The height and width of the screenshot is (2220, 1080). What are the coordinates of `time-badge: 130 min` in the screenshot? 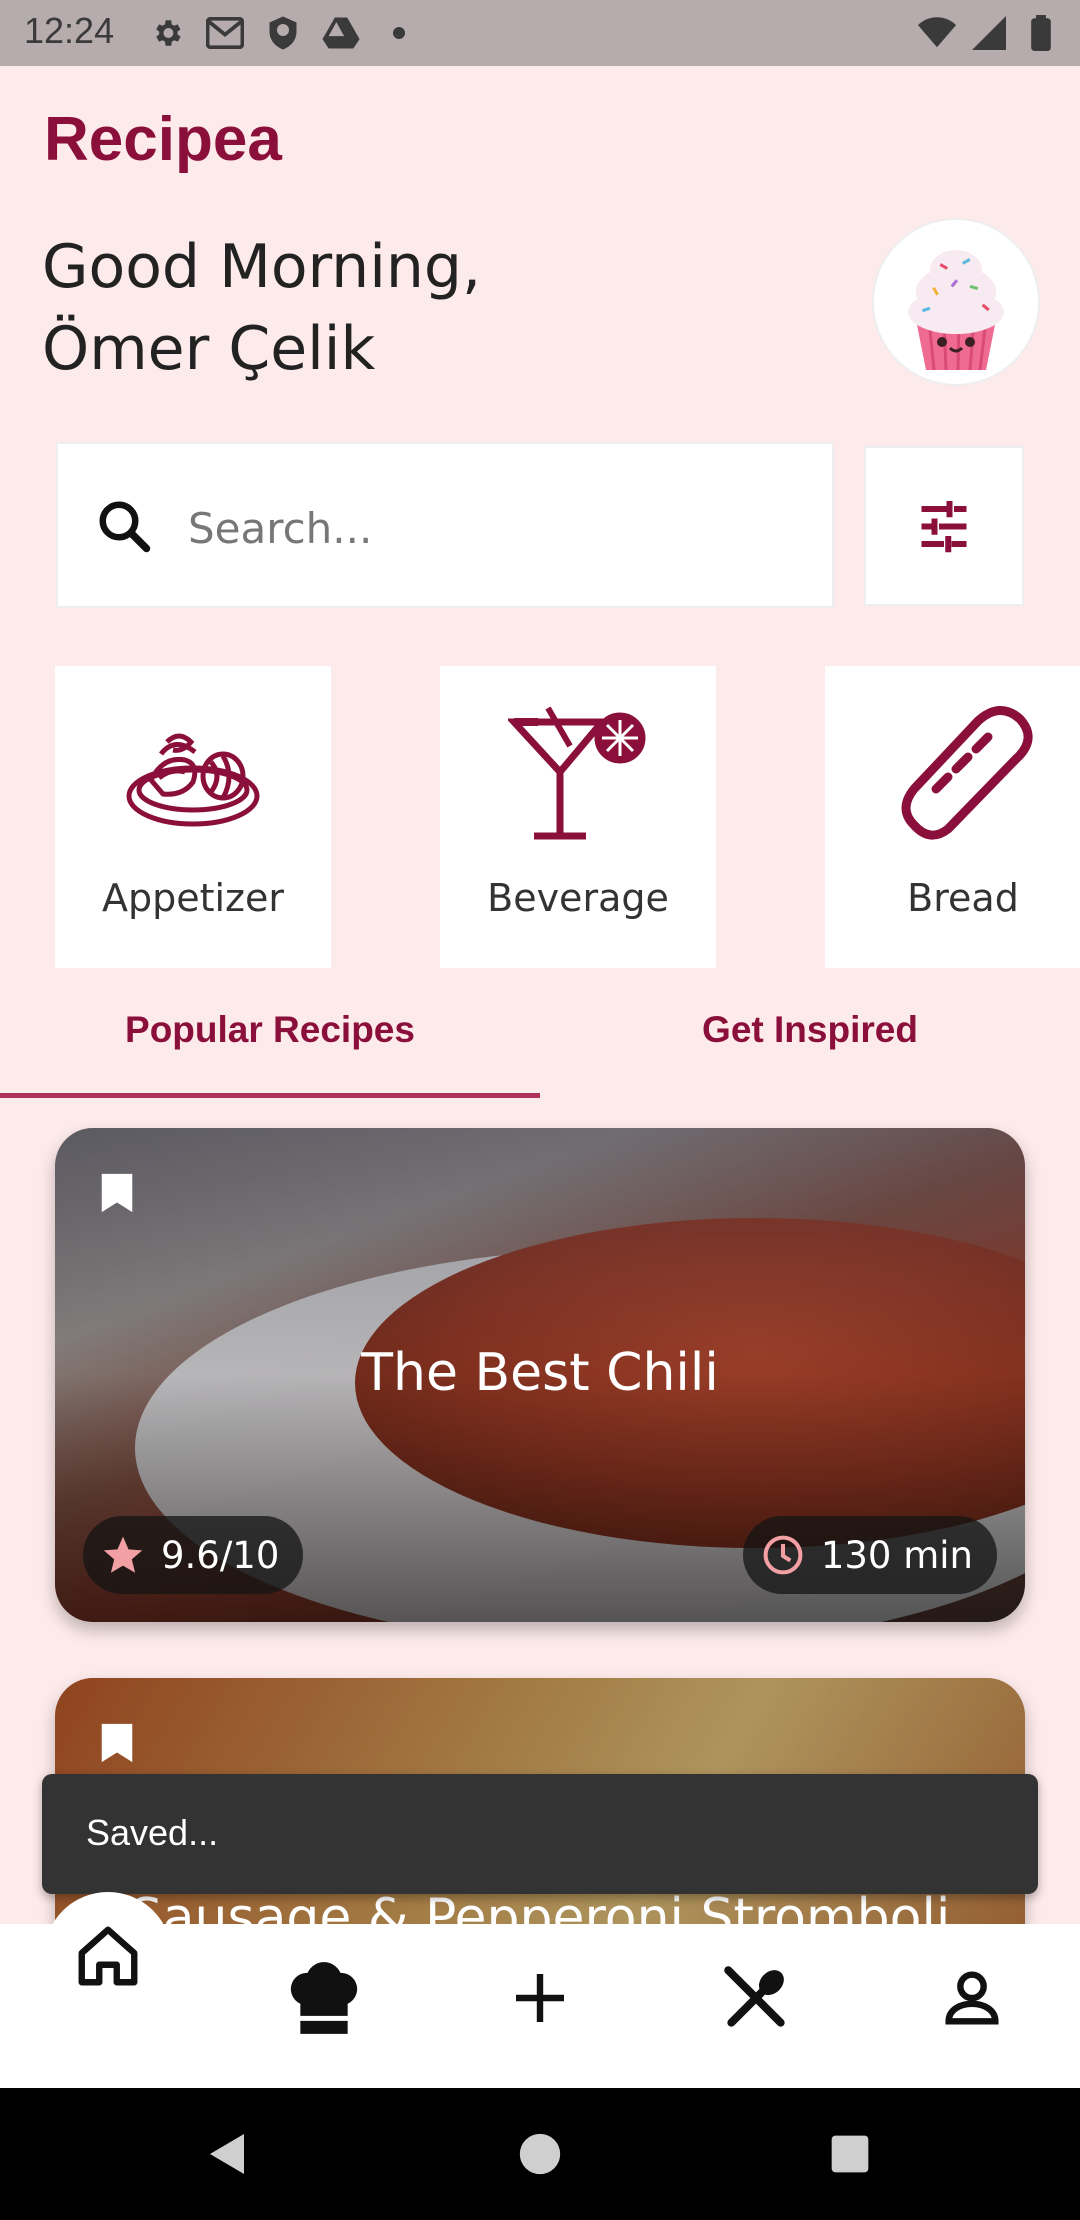 It's located at (869, 1555).